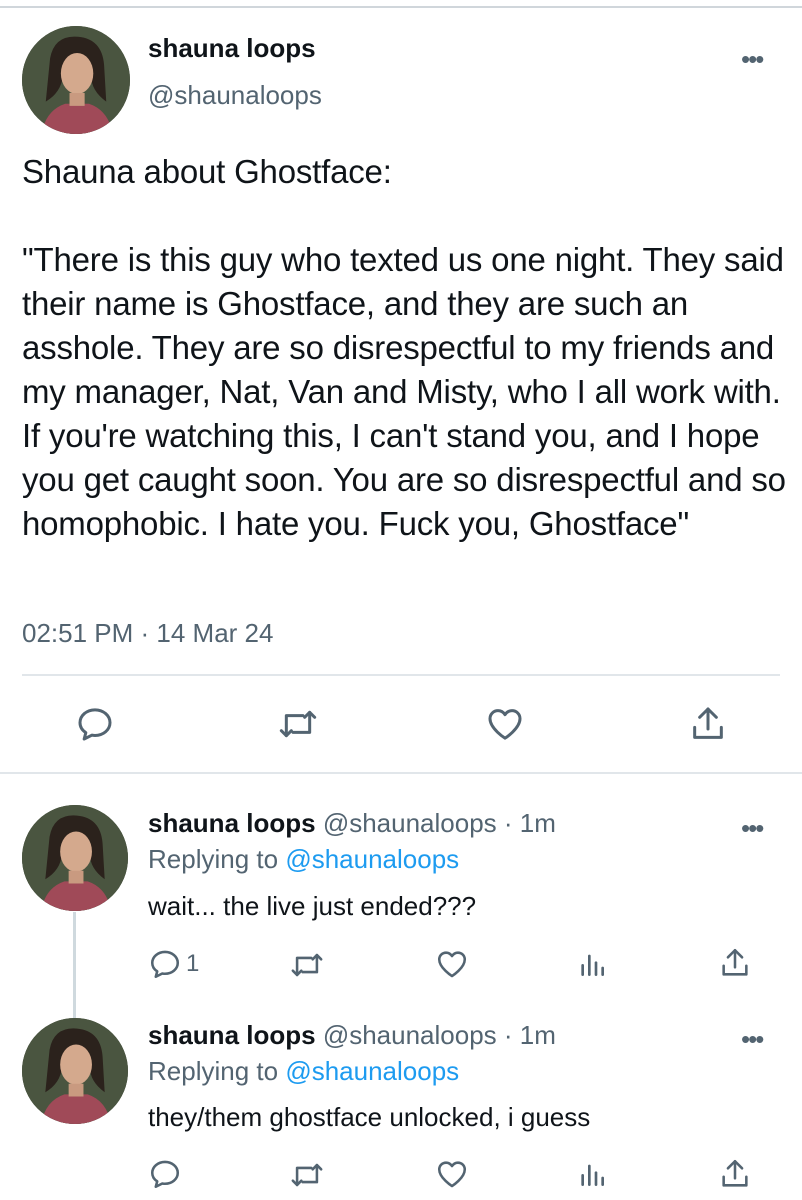 The image size is (802, 1200). I want to click on tweet-timestamp: 02:51 PM · 14 Mar 24, so click(147, 633).